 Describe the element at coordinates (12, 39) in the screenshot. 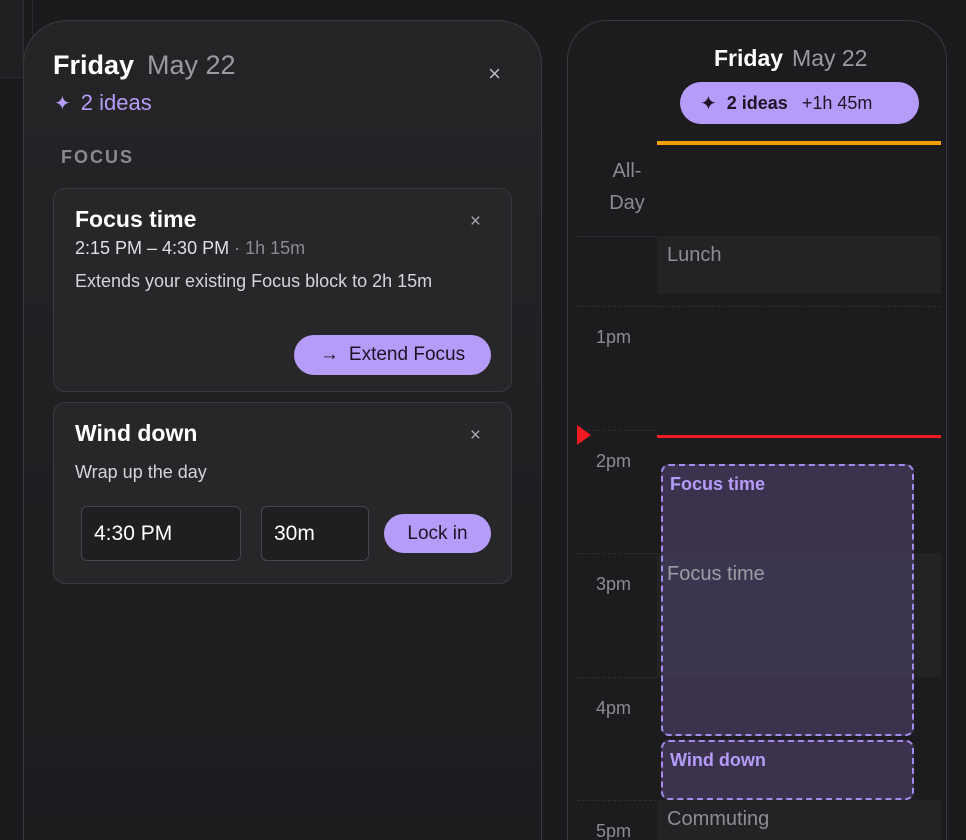

I see `background-window` at that location.